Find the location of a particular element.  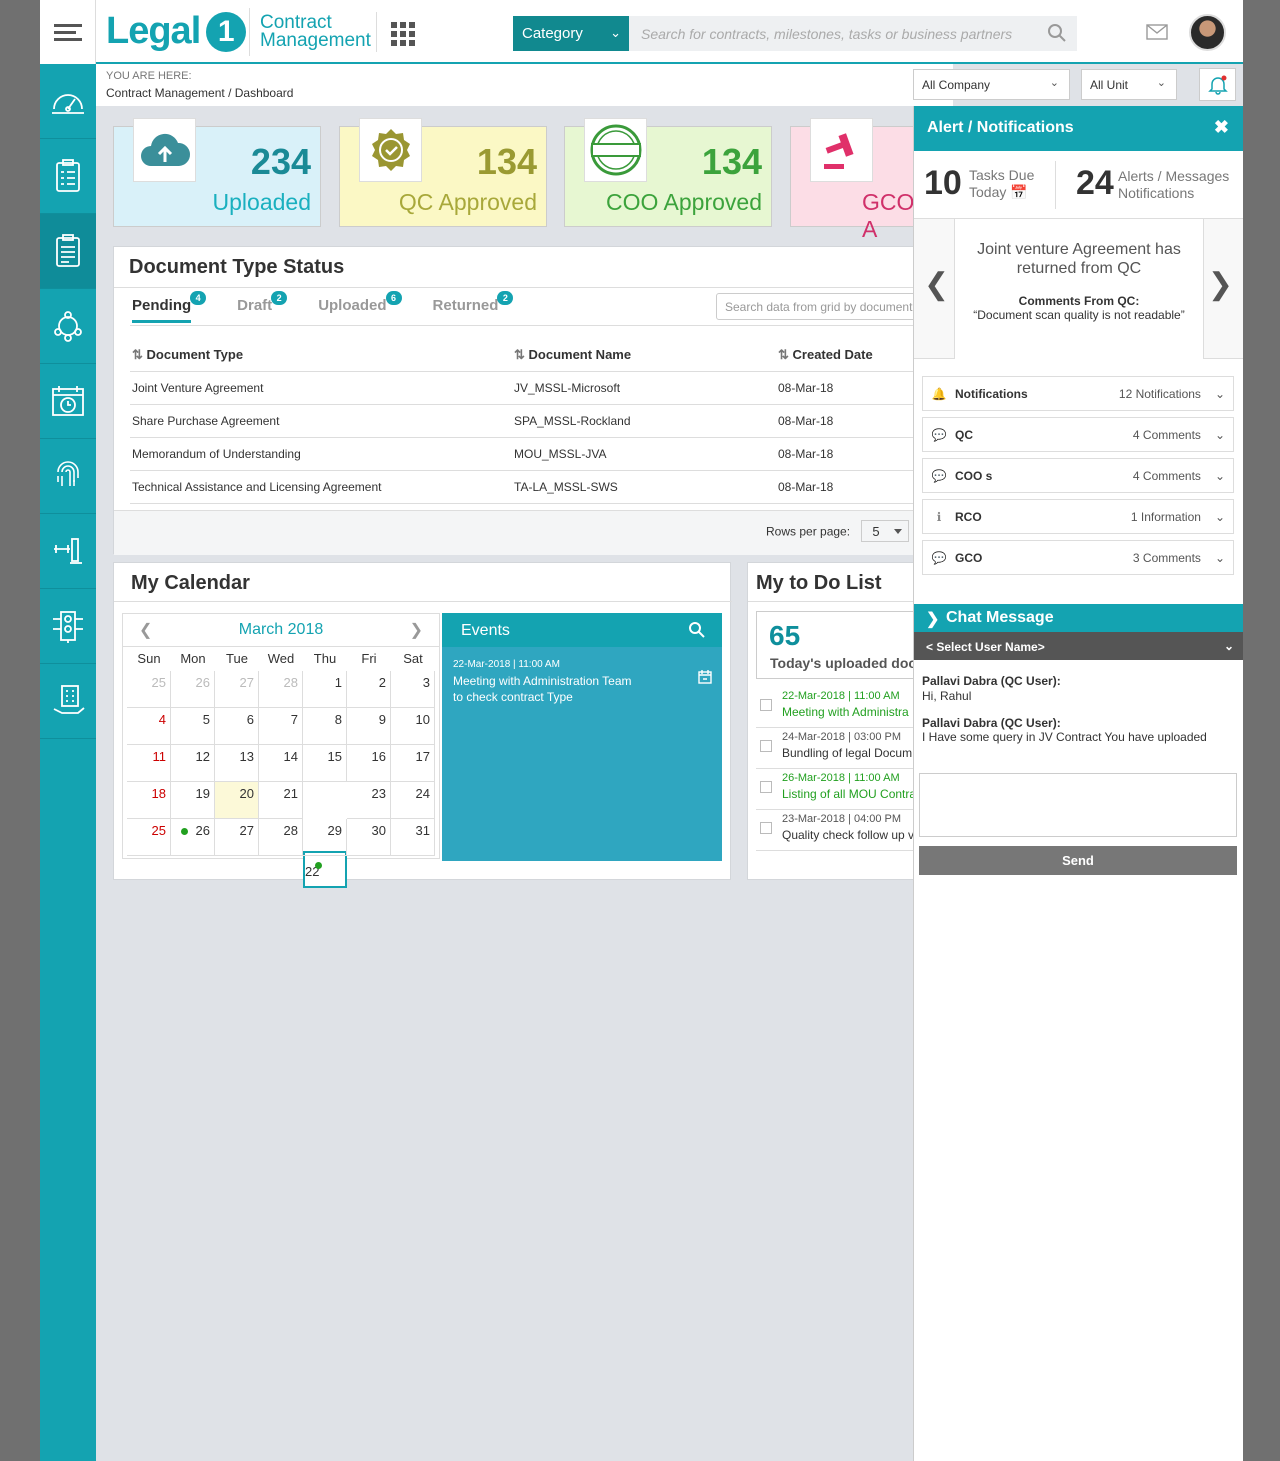

calendar-day: 12 is located at coordinates (193, 763).